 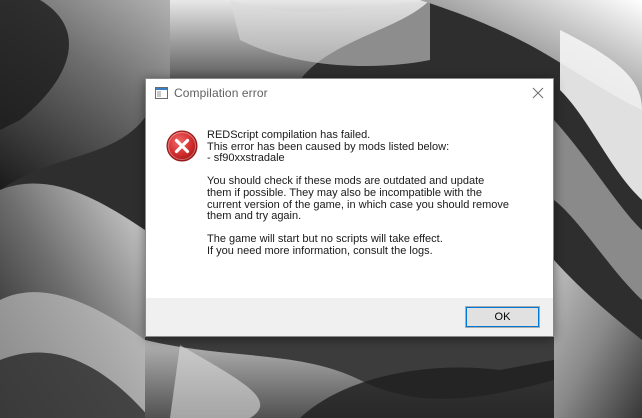 What do you see at coordinates (502, 317) in the screenshot?
I see `ok-button: OK` at bounding box center [502, 317].